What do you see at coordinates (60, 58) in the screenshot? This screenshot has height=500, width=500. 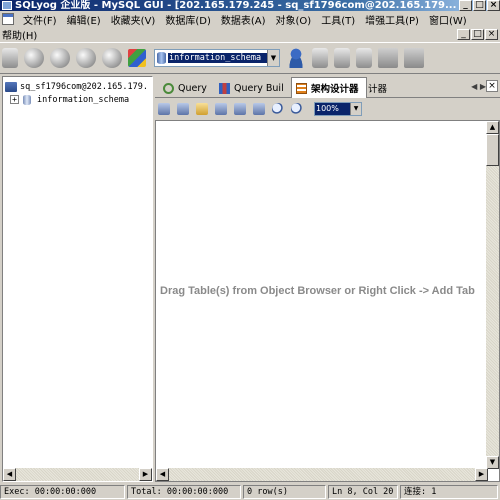 I see `disconnect-icon` at bounding box center [60, 58].